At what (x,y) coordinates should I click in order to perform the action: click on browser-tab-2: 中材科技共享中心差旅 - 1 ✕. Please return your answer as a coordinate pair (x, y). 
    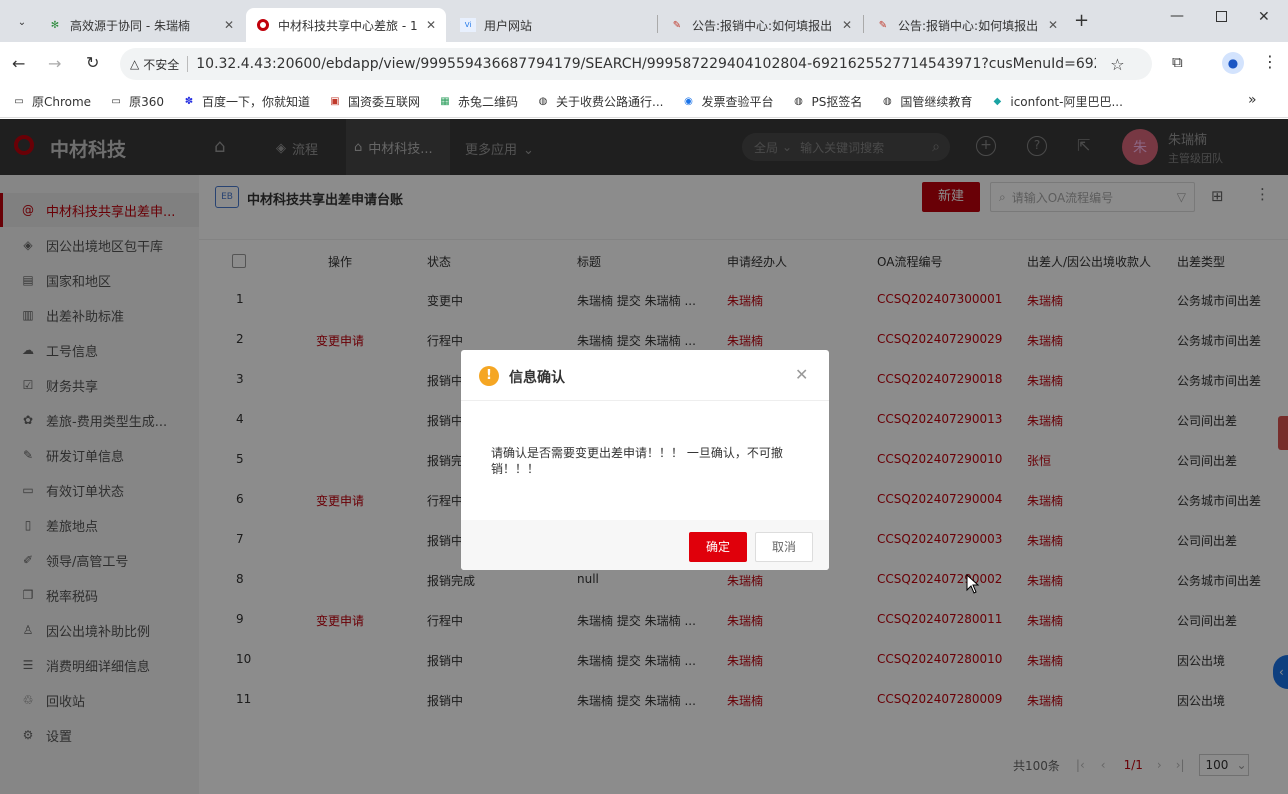
    Looking at the image, I should click on (346, 25).